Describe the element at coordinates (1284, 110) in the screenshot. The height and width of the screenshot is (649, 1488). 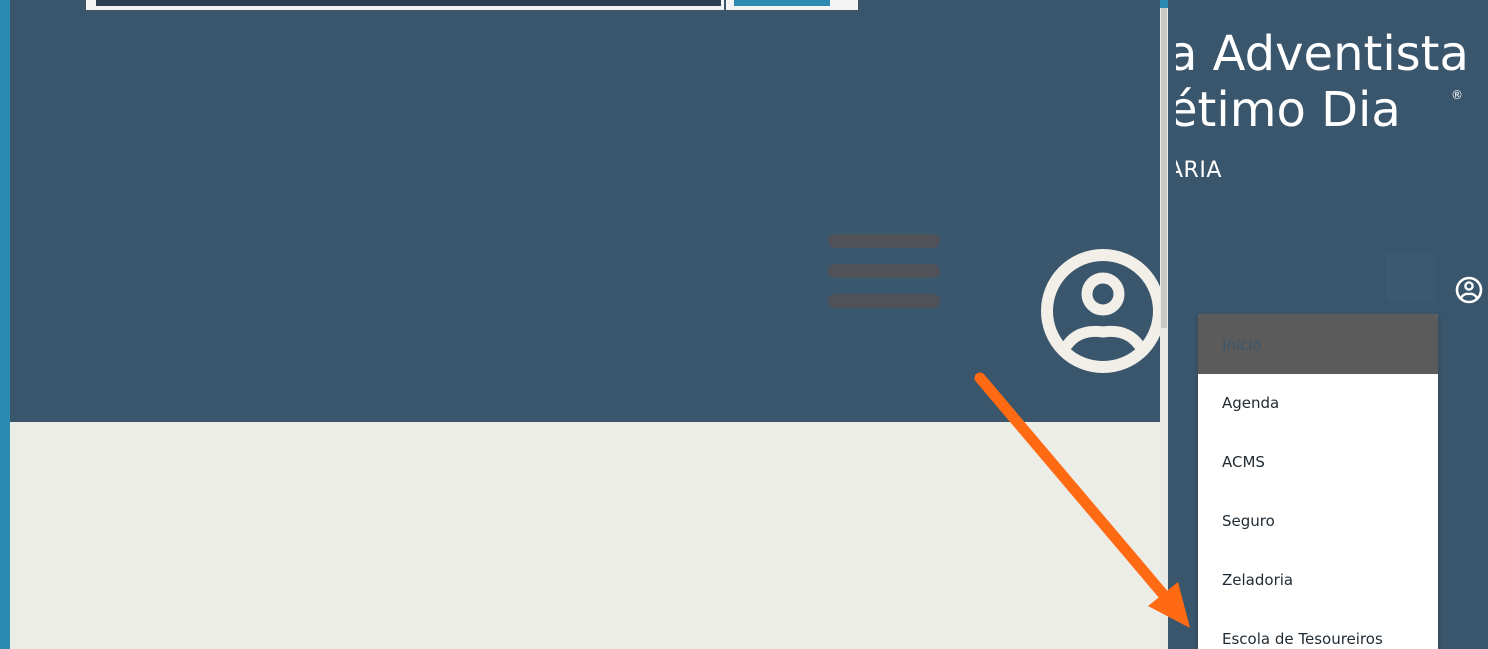
I see `brand-title-line2: étimo Dia` at that location.